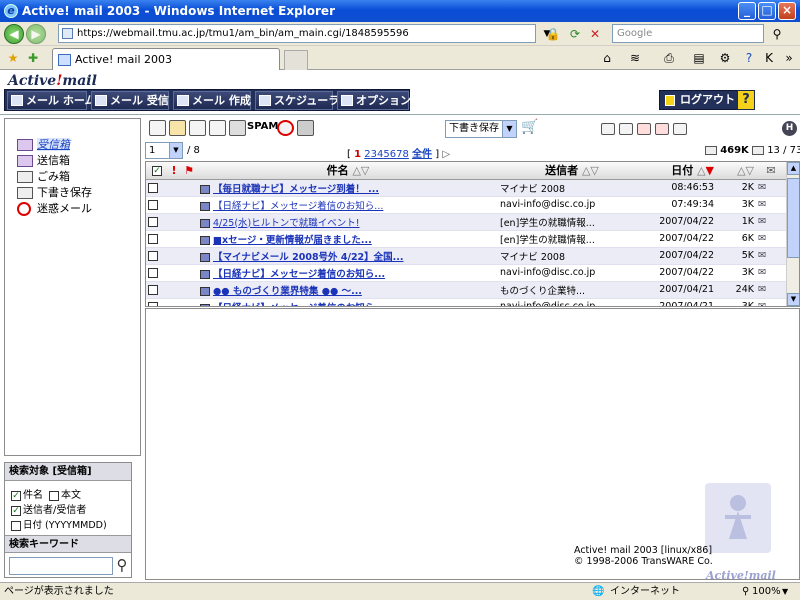 This screenshot has width=800, height=600. I want to click on mark-read-icon, so click(608, 129).